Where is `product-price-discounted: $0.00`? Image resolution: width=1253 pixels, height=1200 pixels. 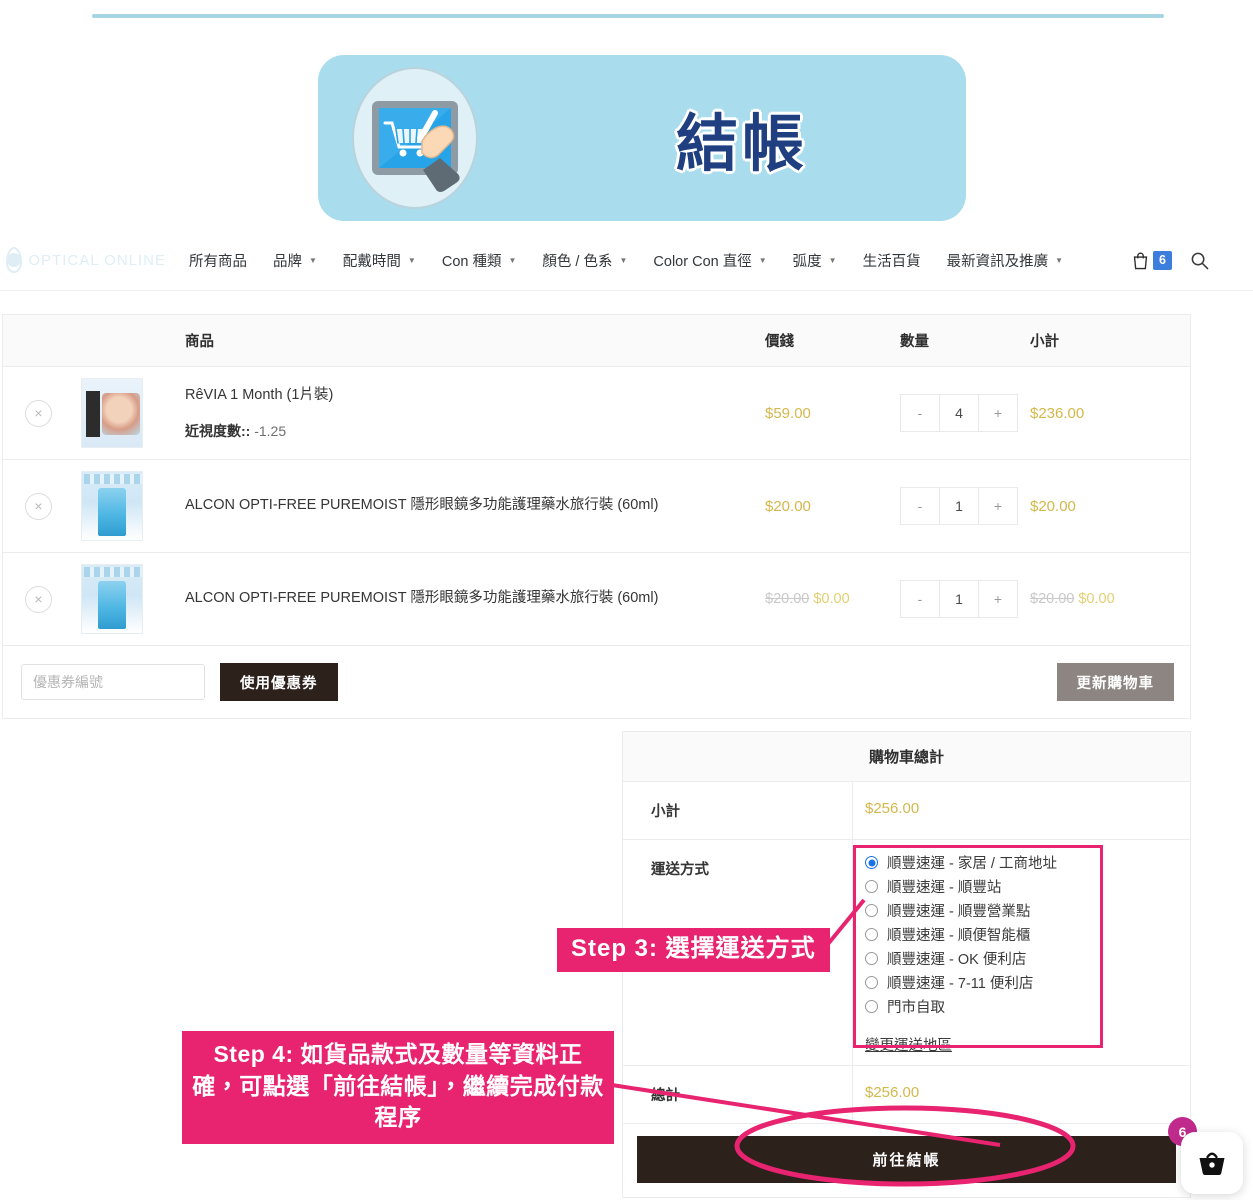 product-price-discounted: $0.00 is located at coordinates (831, 599).